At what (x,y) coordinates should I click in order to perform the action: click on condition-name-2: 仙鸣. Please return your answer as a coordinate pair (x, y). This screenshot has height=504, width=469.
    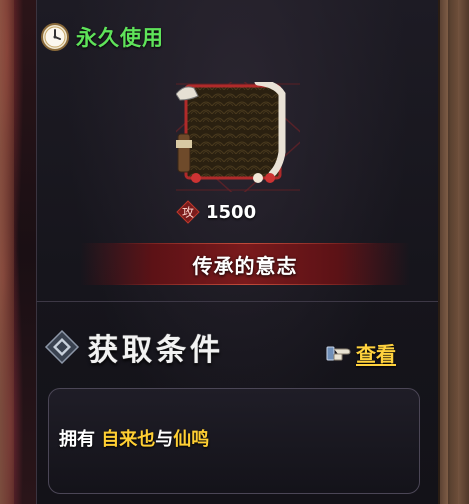
    Looking at the image, I should click on (191, 439).